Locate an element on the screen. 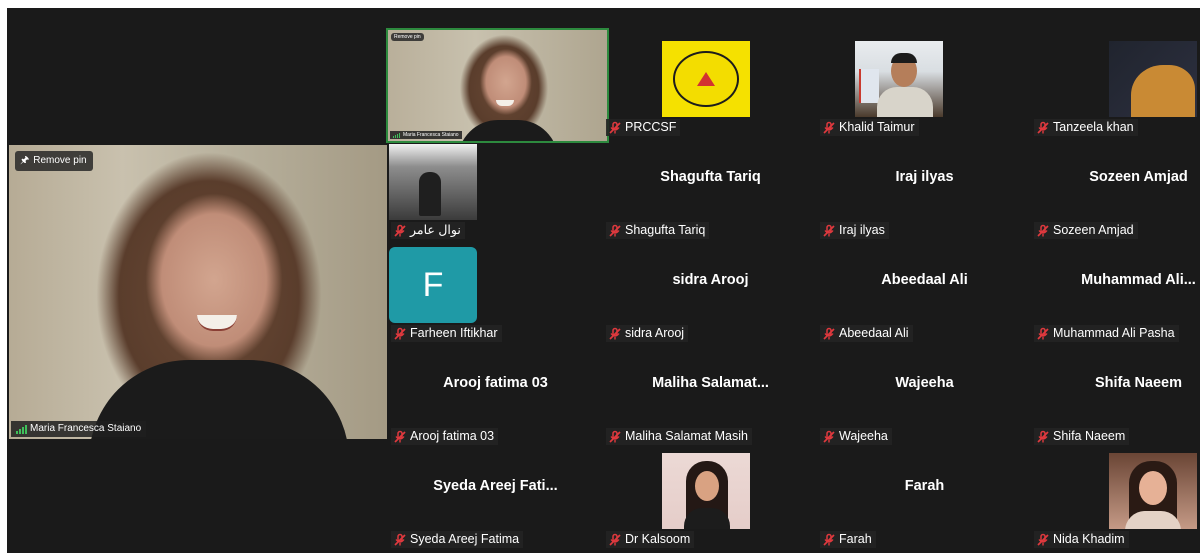 The height and width of the screenshot is (553, 1200). pin-icon: 🖈 is located at coordinates (25, 160).